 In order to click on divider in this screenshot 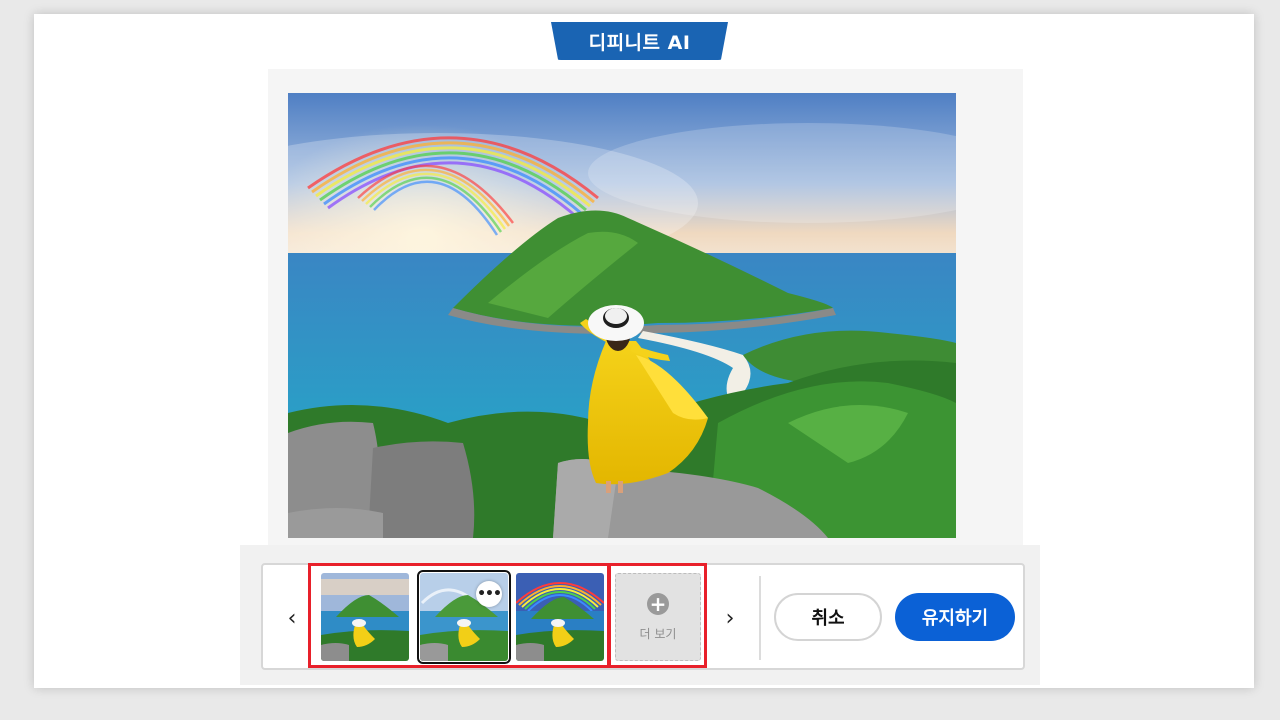, I will do `click(760, 618)`.